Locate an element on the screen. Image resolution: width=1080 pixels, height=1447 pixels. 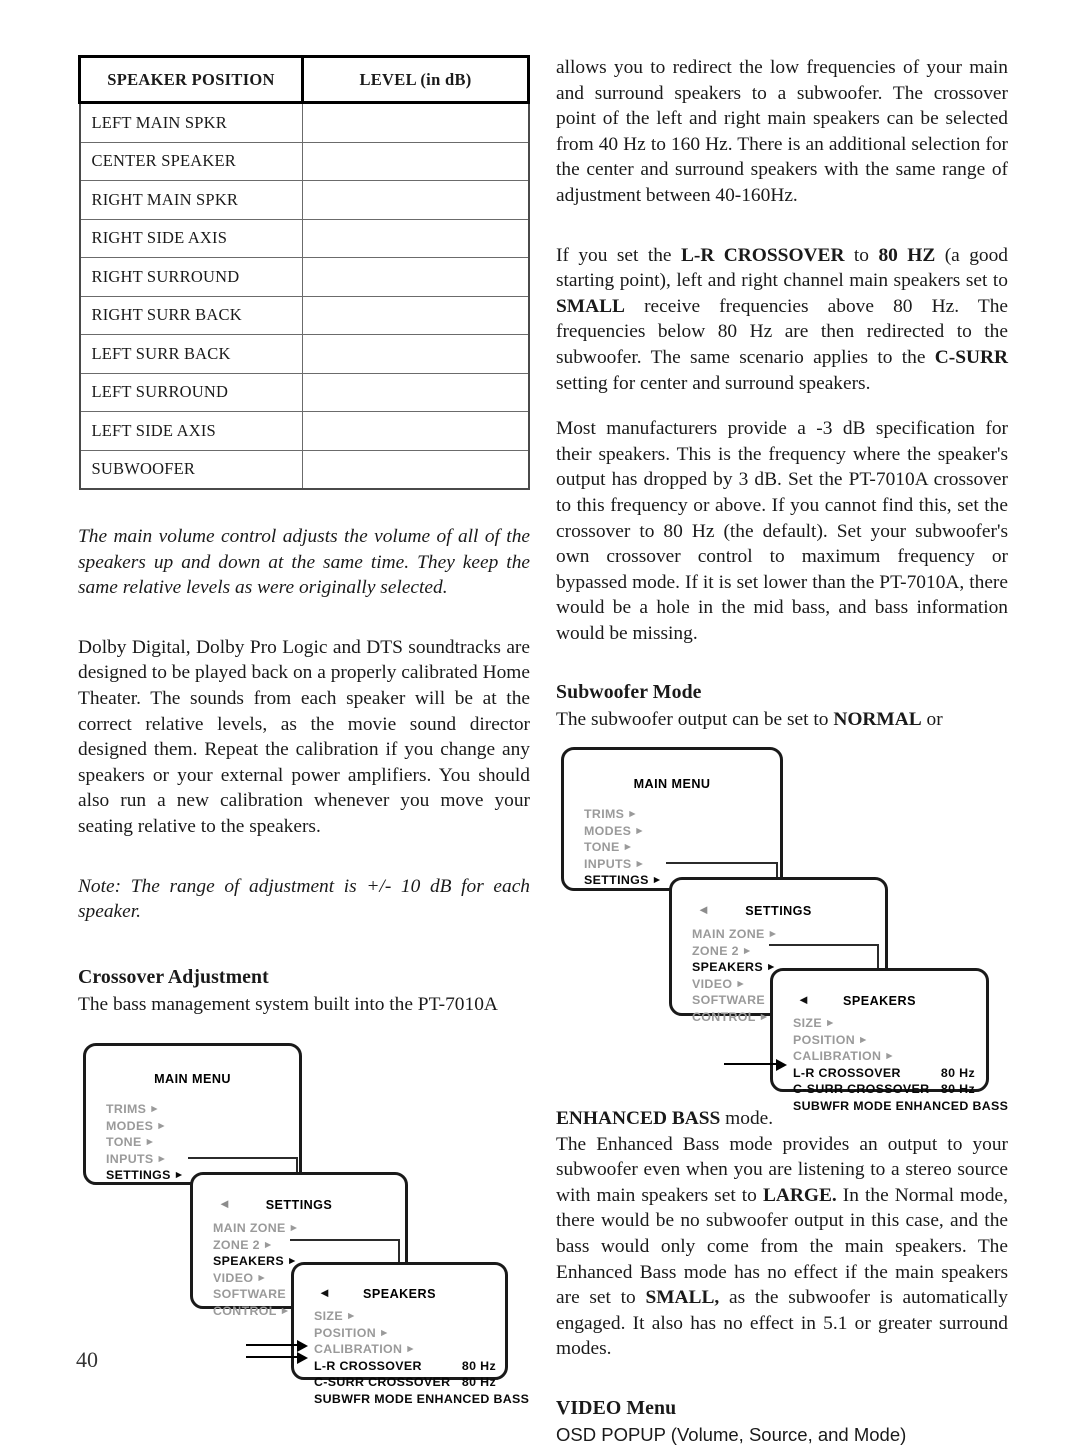
osd-connector-line is located at coordinates (243, 1158).